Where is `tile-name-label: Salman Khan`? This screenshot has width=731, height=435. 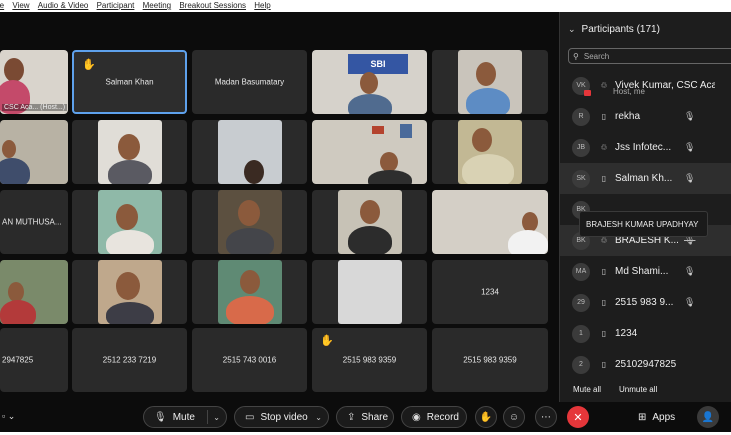
tile-name-label: Salman Khan is located at coordinates (129, 82).